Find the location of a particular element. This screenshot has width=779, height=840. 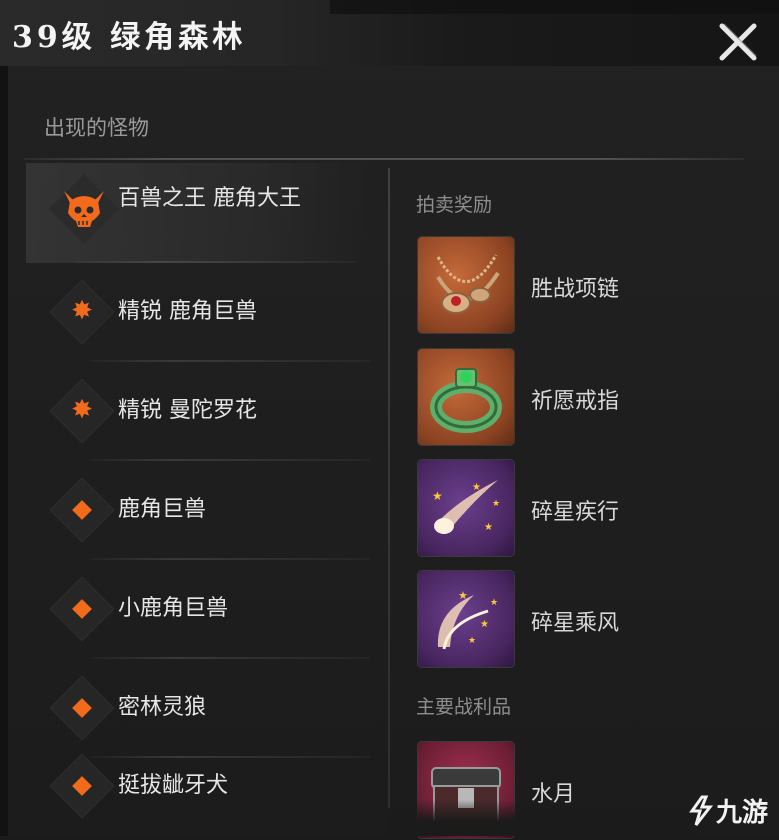

close-button is located at coordinates (738, 42).